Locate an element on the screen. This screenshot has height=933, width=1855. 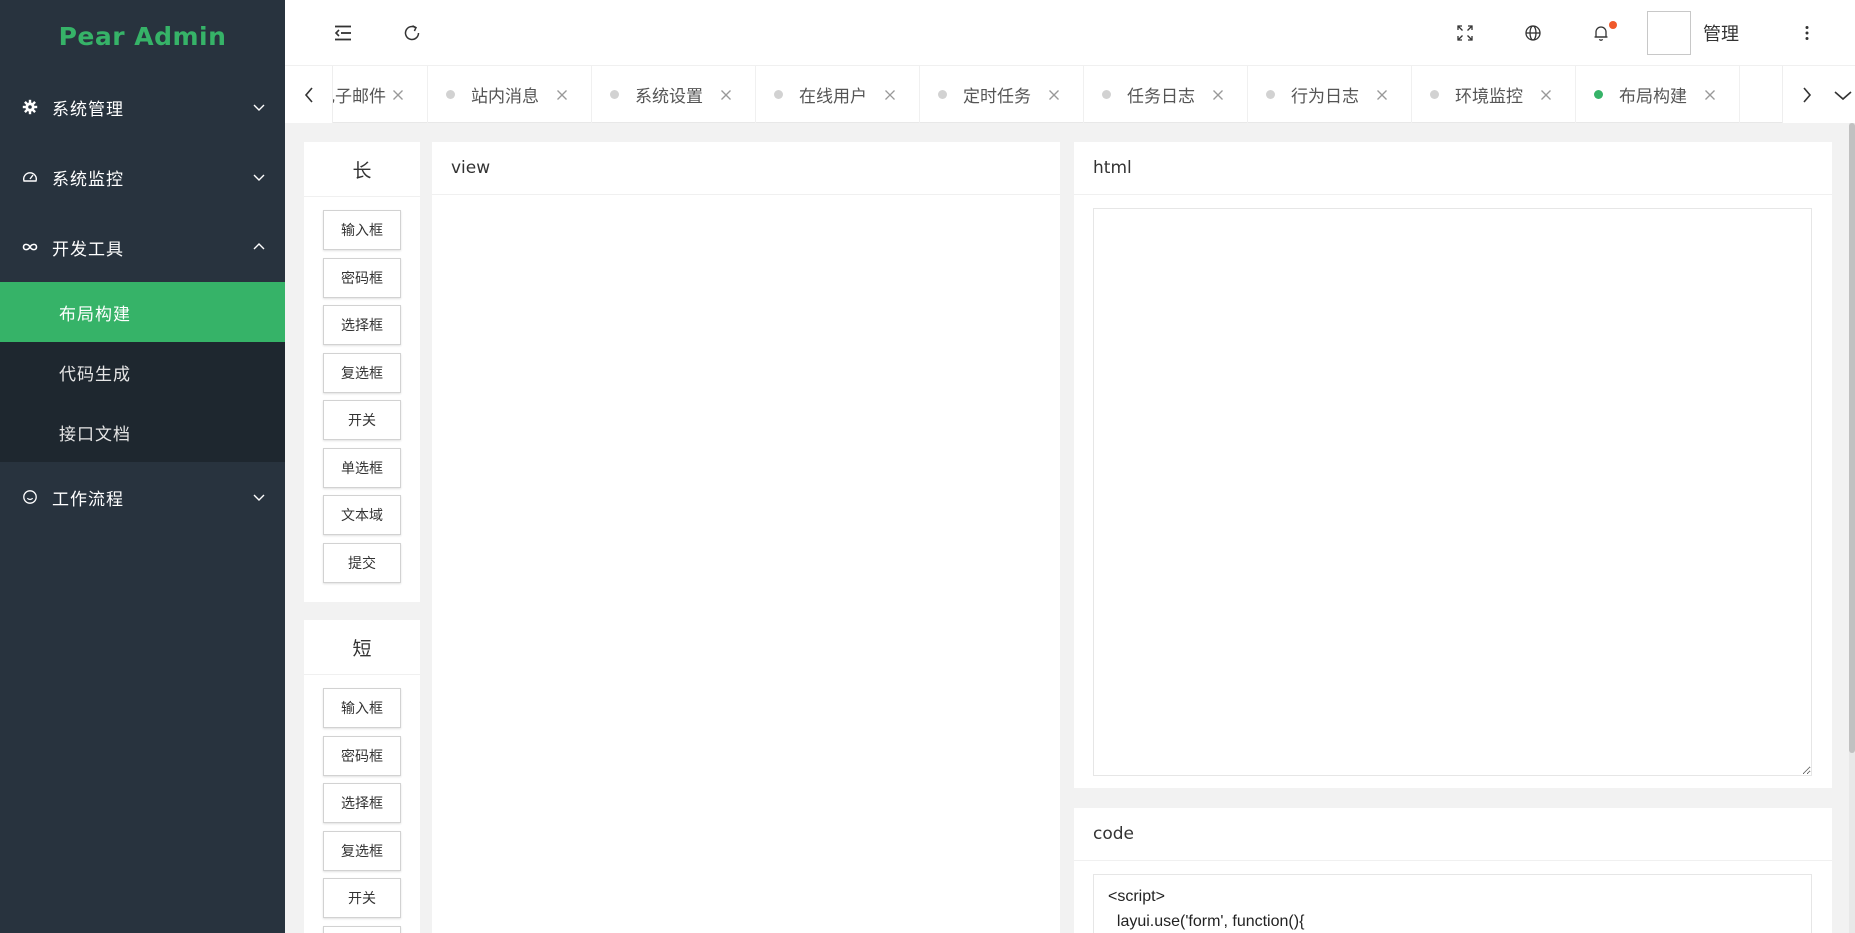
more-vertical-icon is located at coordinates (1807, 32).